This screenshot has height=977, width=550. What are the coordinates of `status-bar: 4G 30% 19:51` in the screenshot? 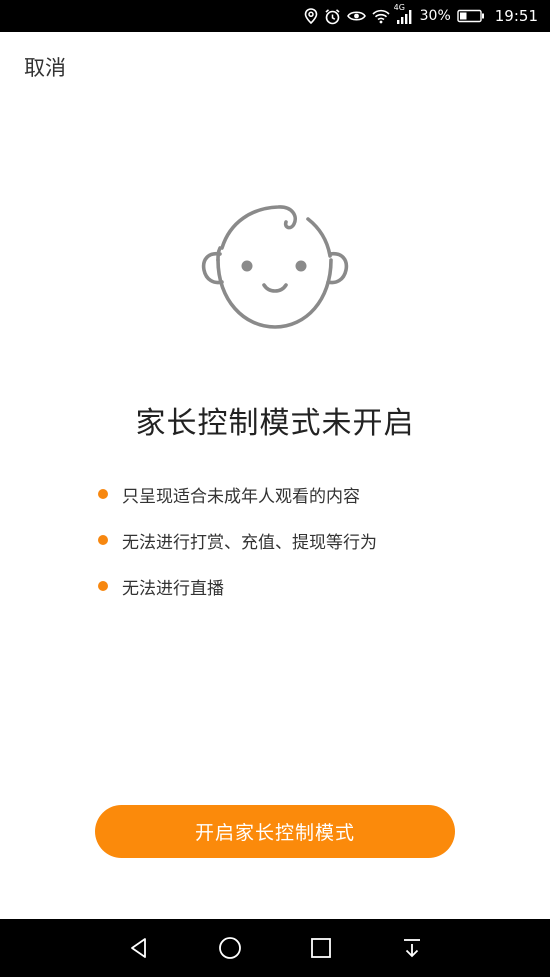 It's located at (275, 16).